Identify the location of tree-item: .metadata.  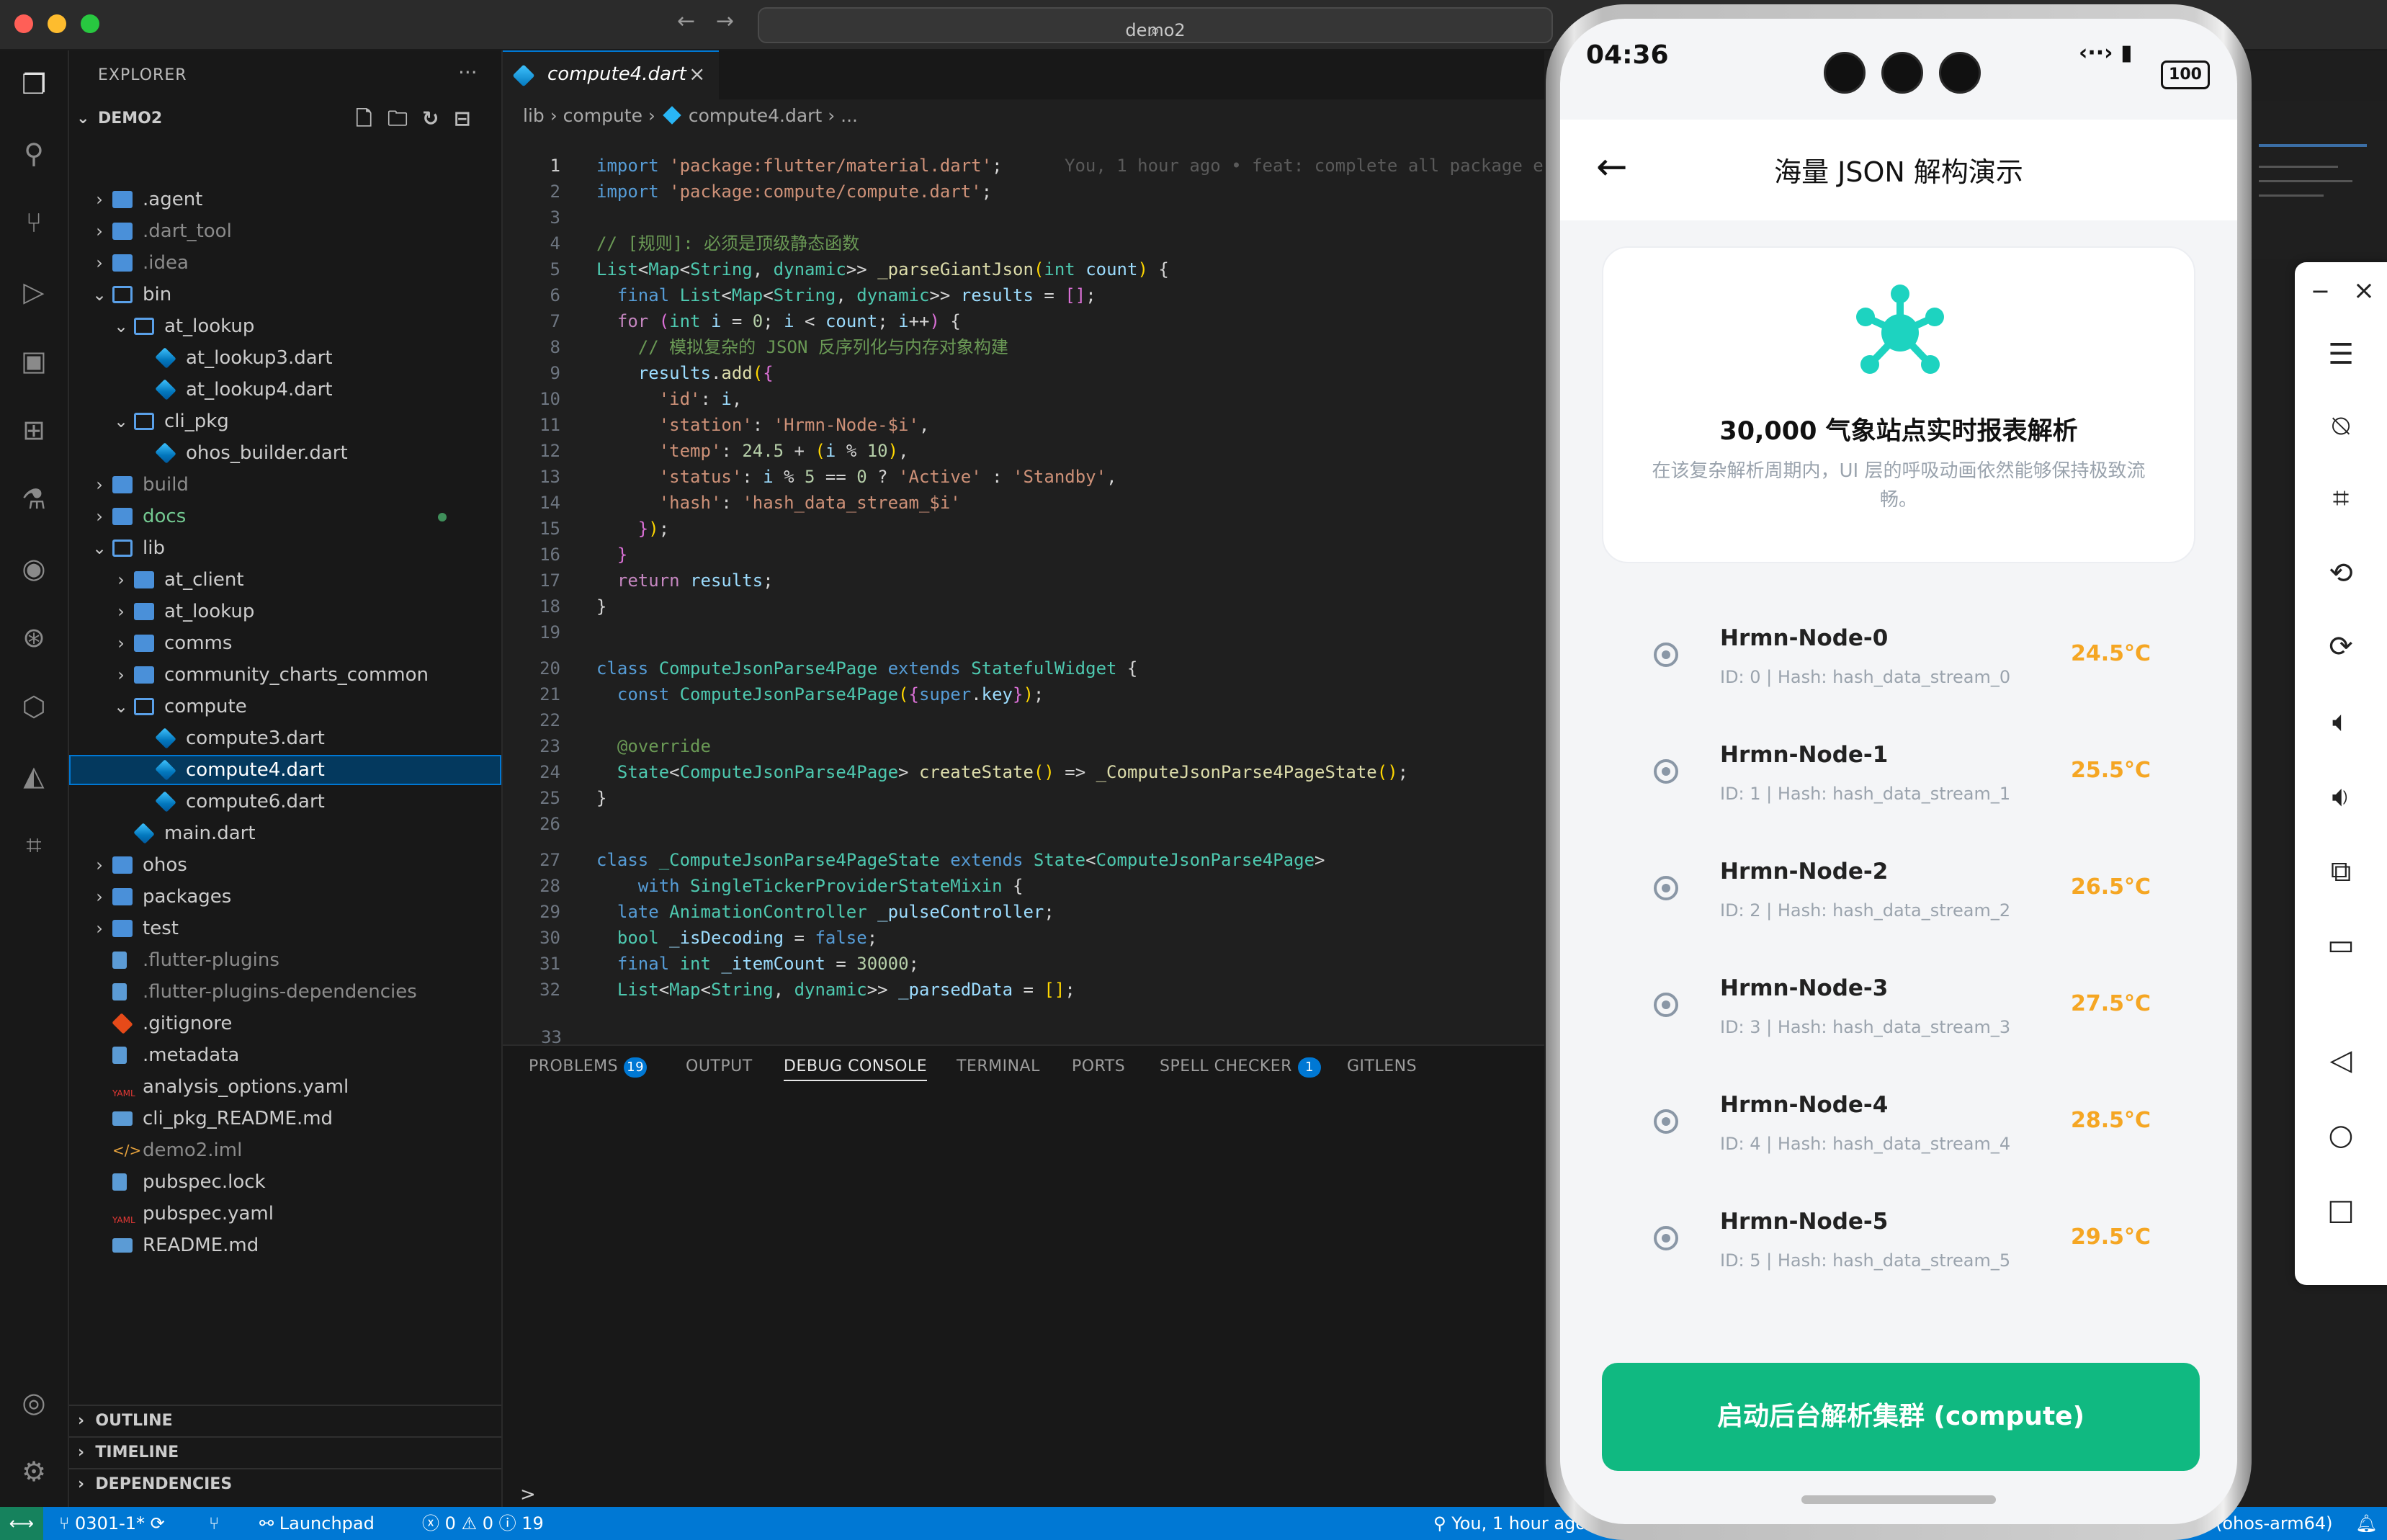
(285, 1055).